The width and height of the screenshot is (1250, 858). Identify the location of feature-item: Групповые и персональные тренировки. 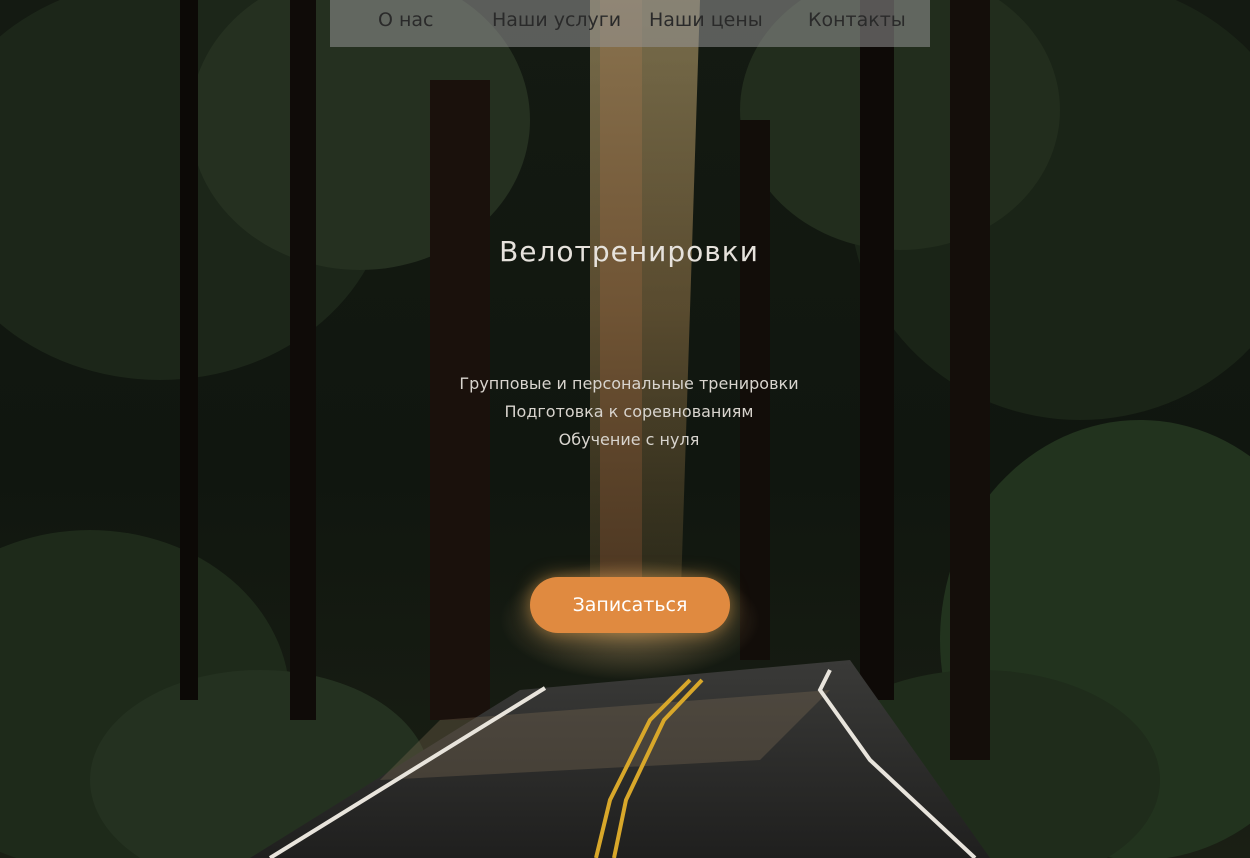
(629, 383).